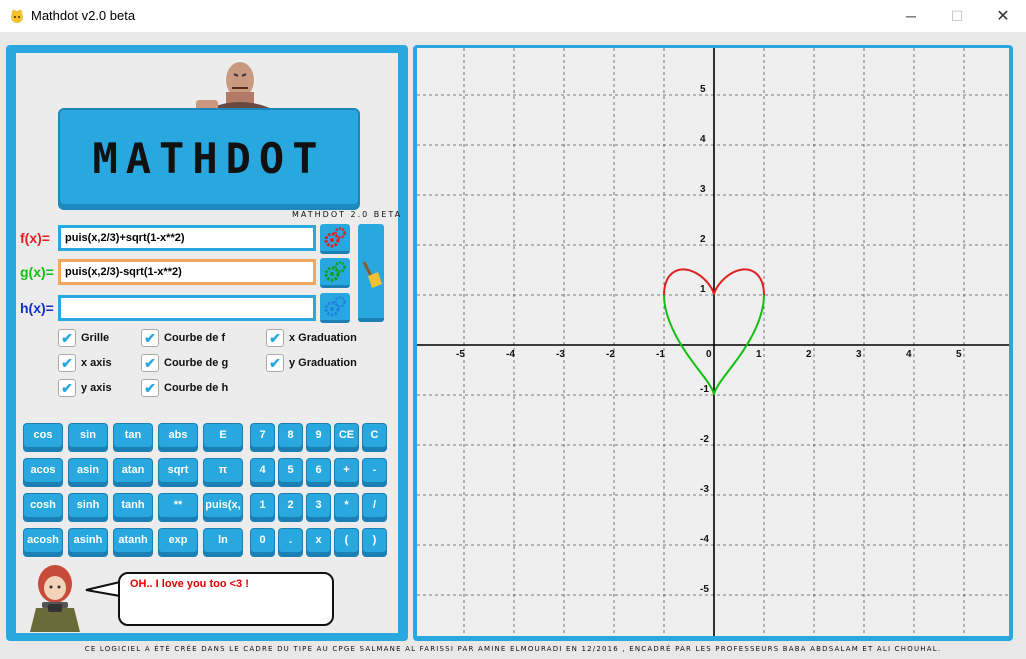  I want to click on key-1: 1, so click(262, 507).